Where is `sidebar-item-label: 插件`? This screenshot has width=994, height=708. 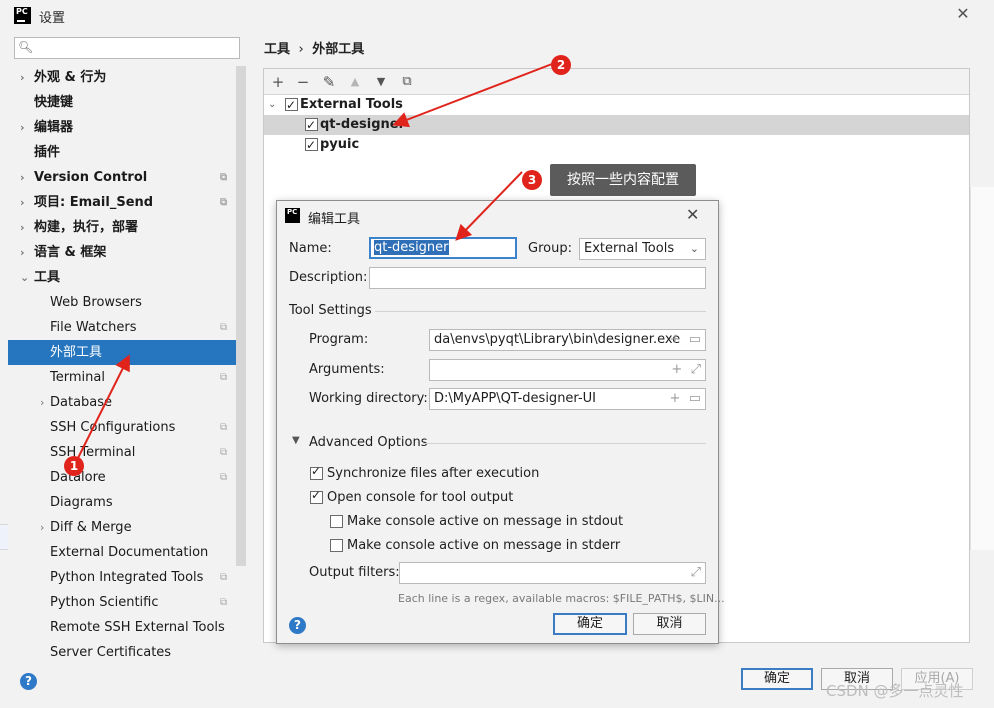
sidebar-item-label: 插件 is located at coordinates (47, 152).